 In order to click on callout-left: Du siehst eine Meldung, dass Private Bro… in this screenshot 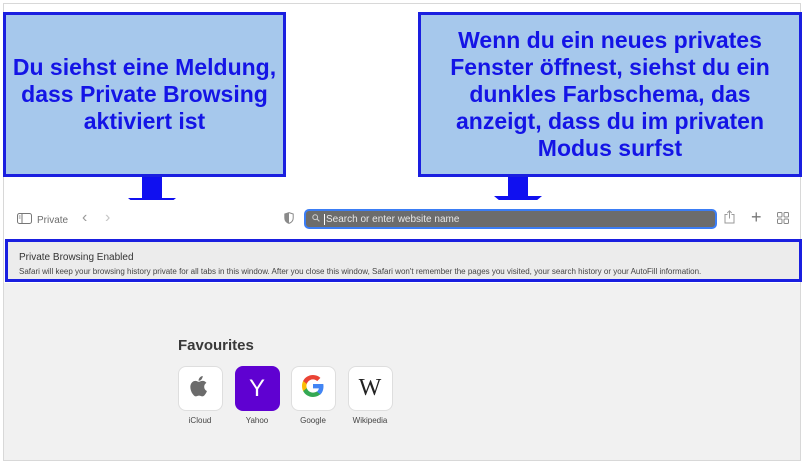, I will do `click(144, 94)`.